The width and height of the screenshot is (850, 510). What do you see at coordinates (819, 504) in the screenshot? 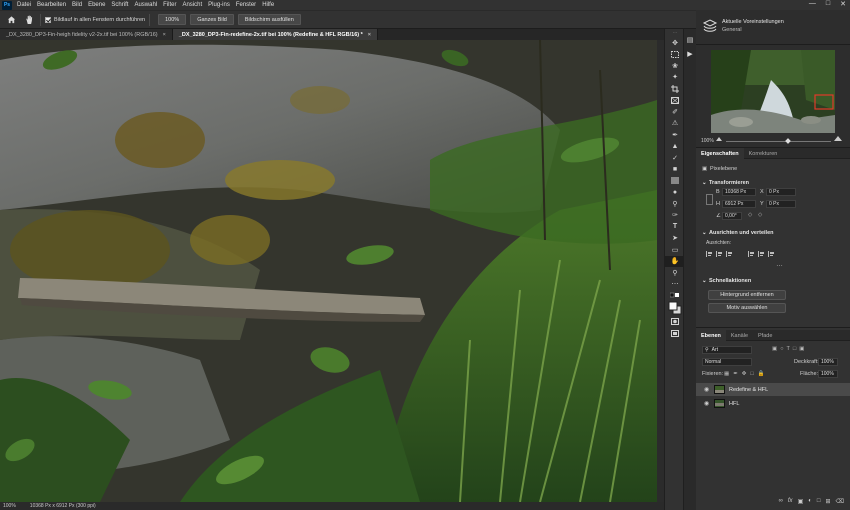
I see `new-group-icon: □` at bounding box center [819, 504].